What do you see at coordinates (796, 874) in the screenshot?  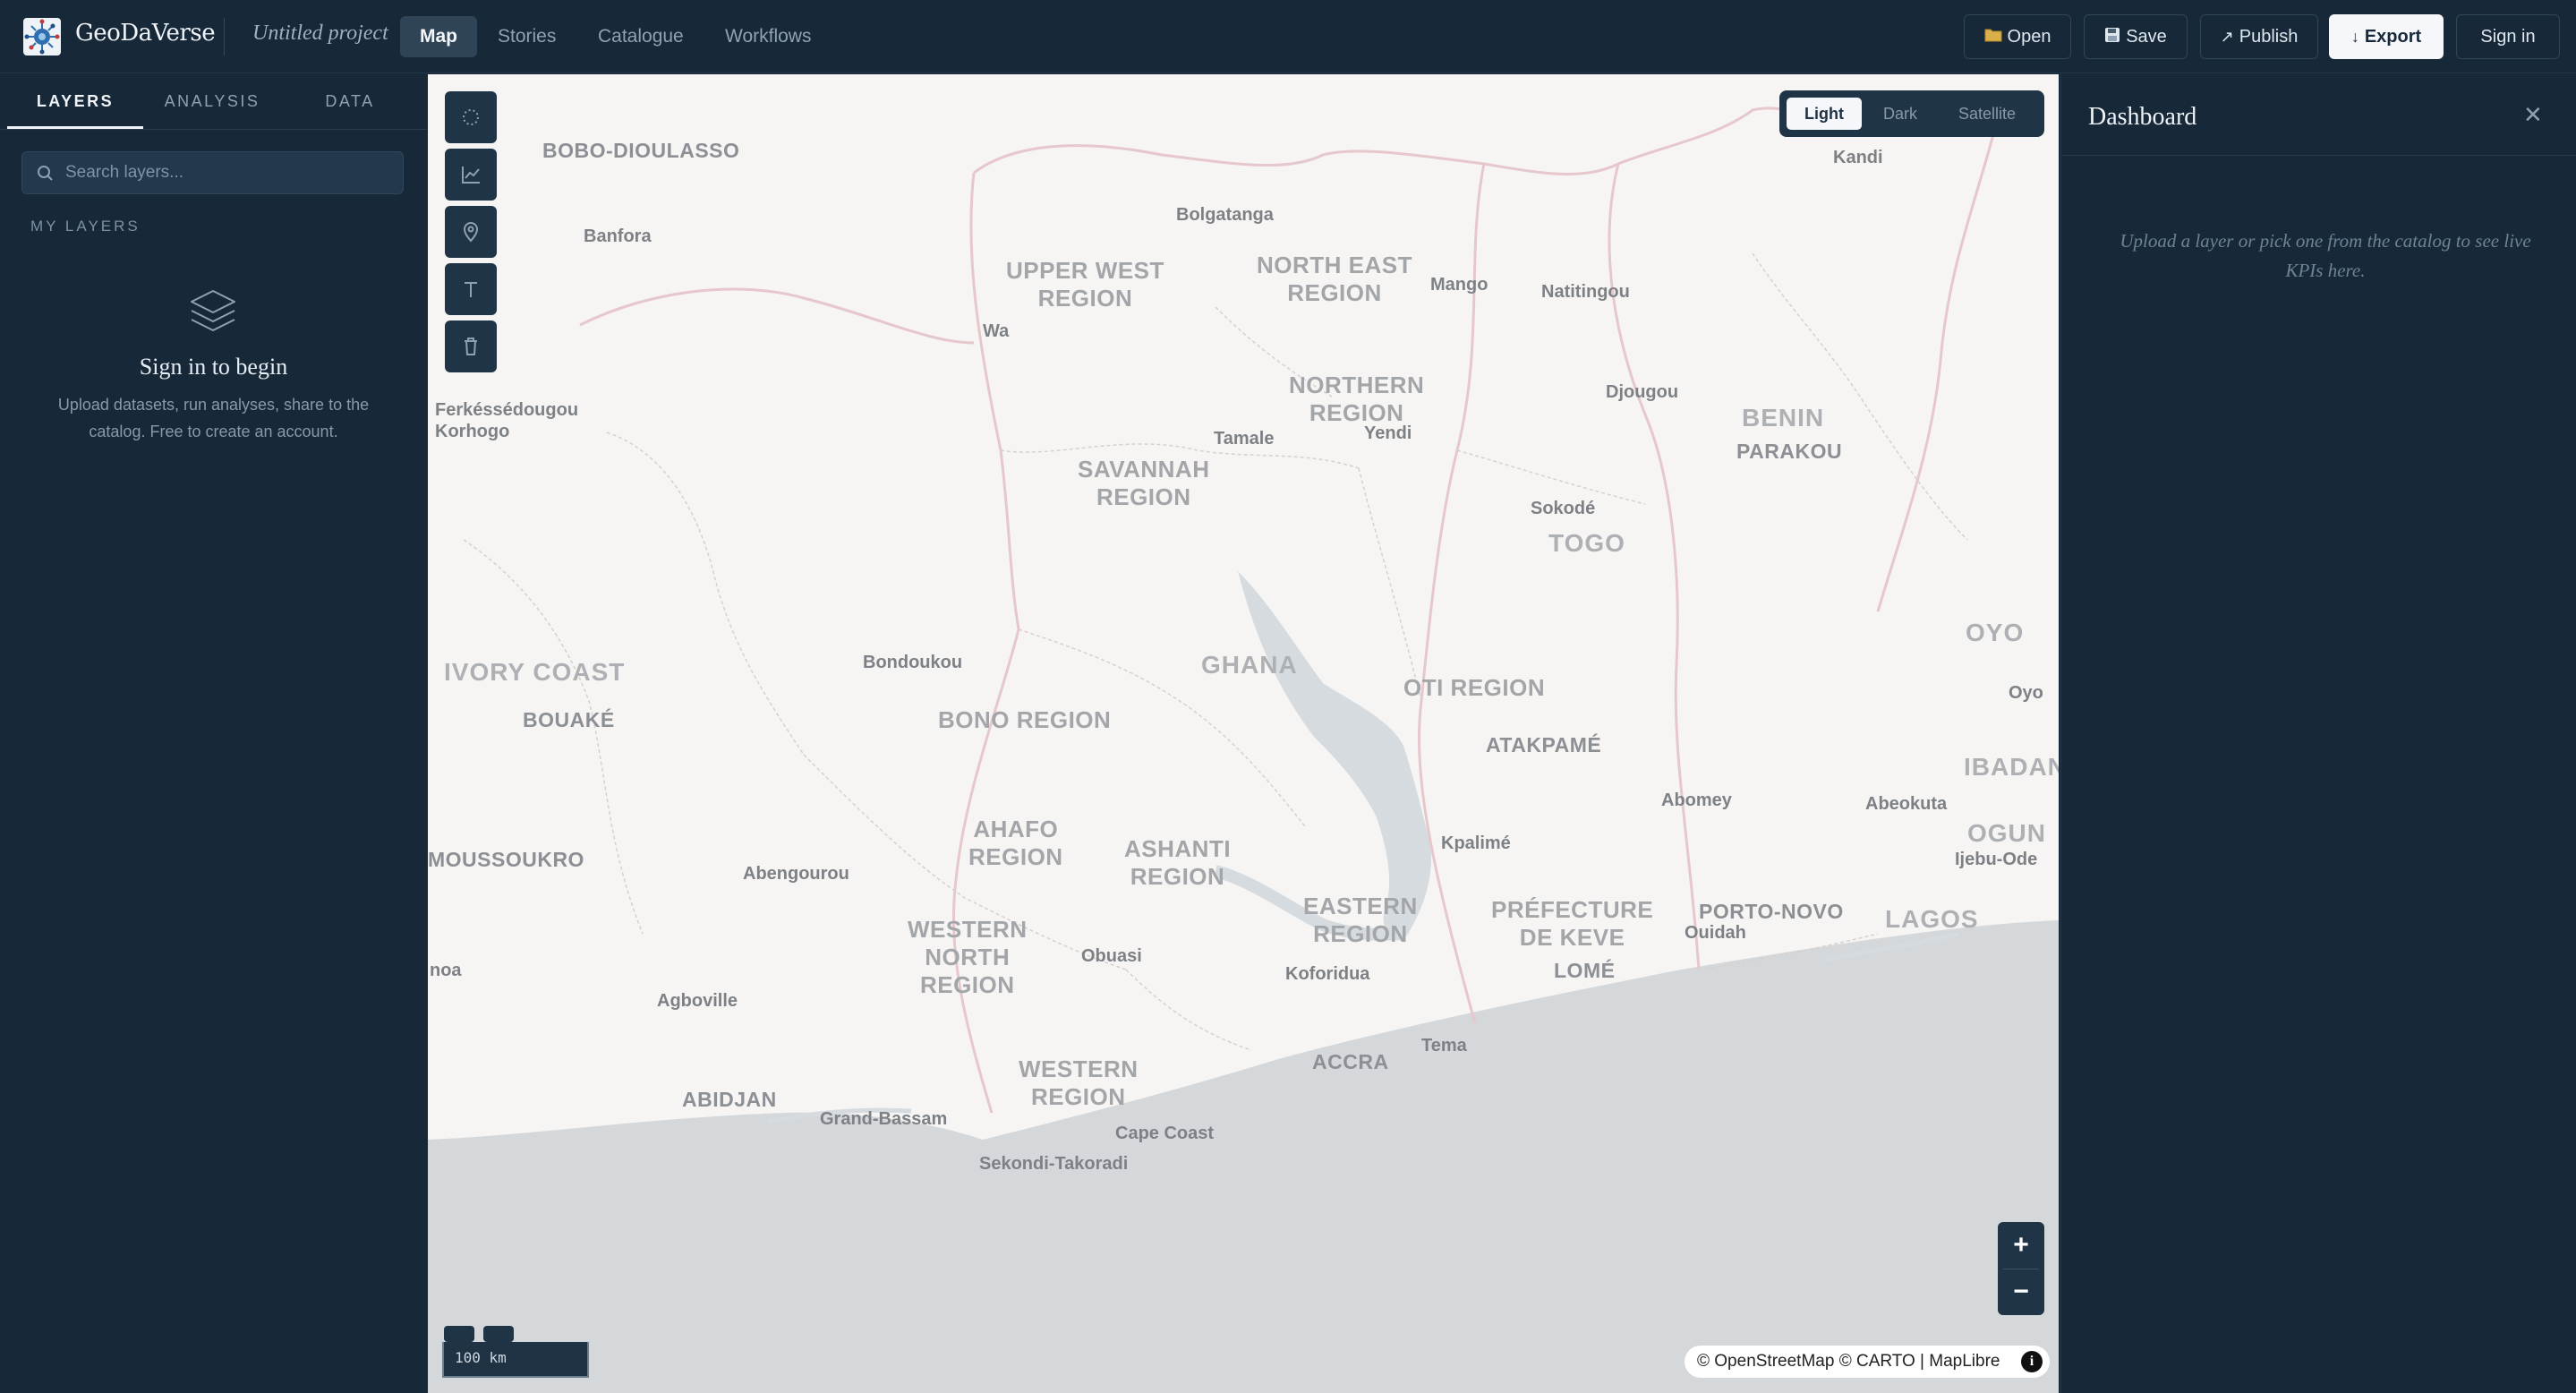 I see `map-label: Abengourou` at bounding box center [796, 874].